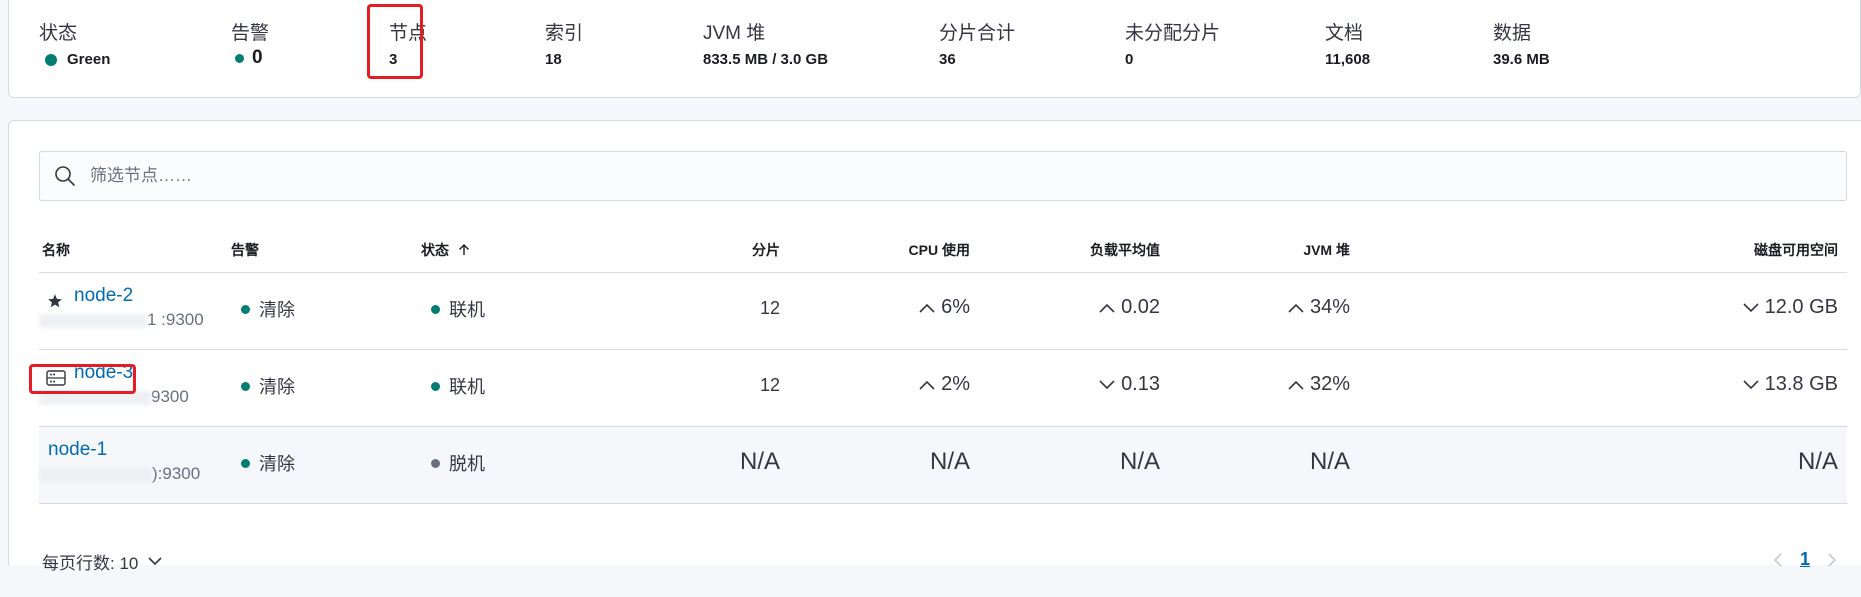 This screenshot has height=597, width=1861. What do you see at coordinates (1172, 46) in the screenshot?
I see `stat-unassigned-shards: 未分配分片 0` at bounding box center [1172, 46].